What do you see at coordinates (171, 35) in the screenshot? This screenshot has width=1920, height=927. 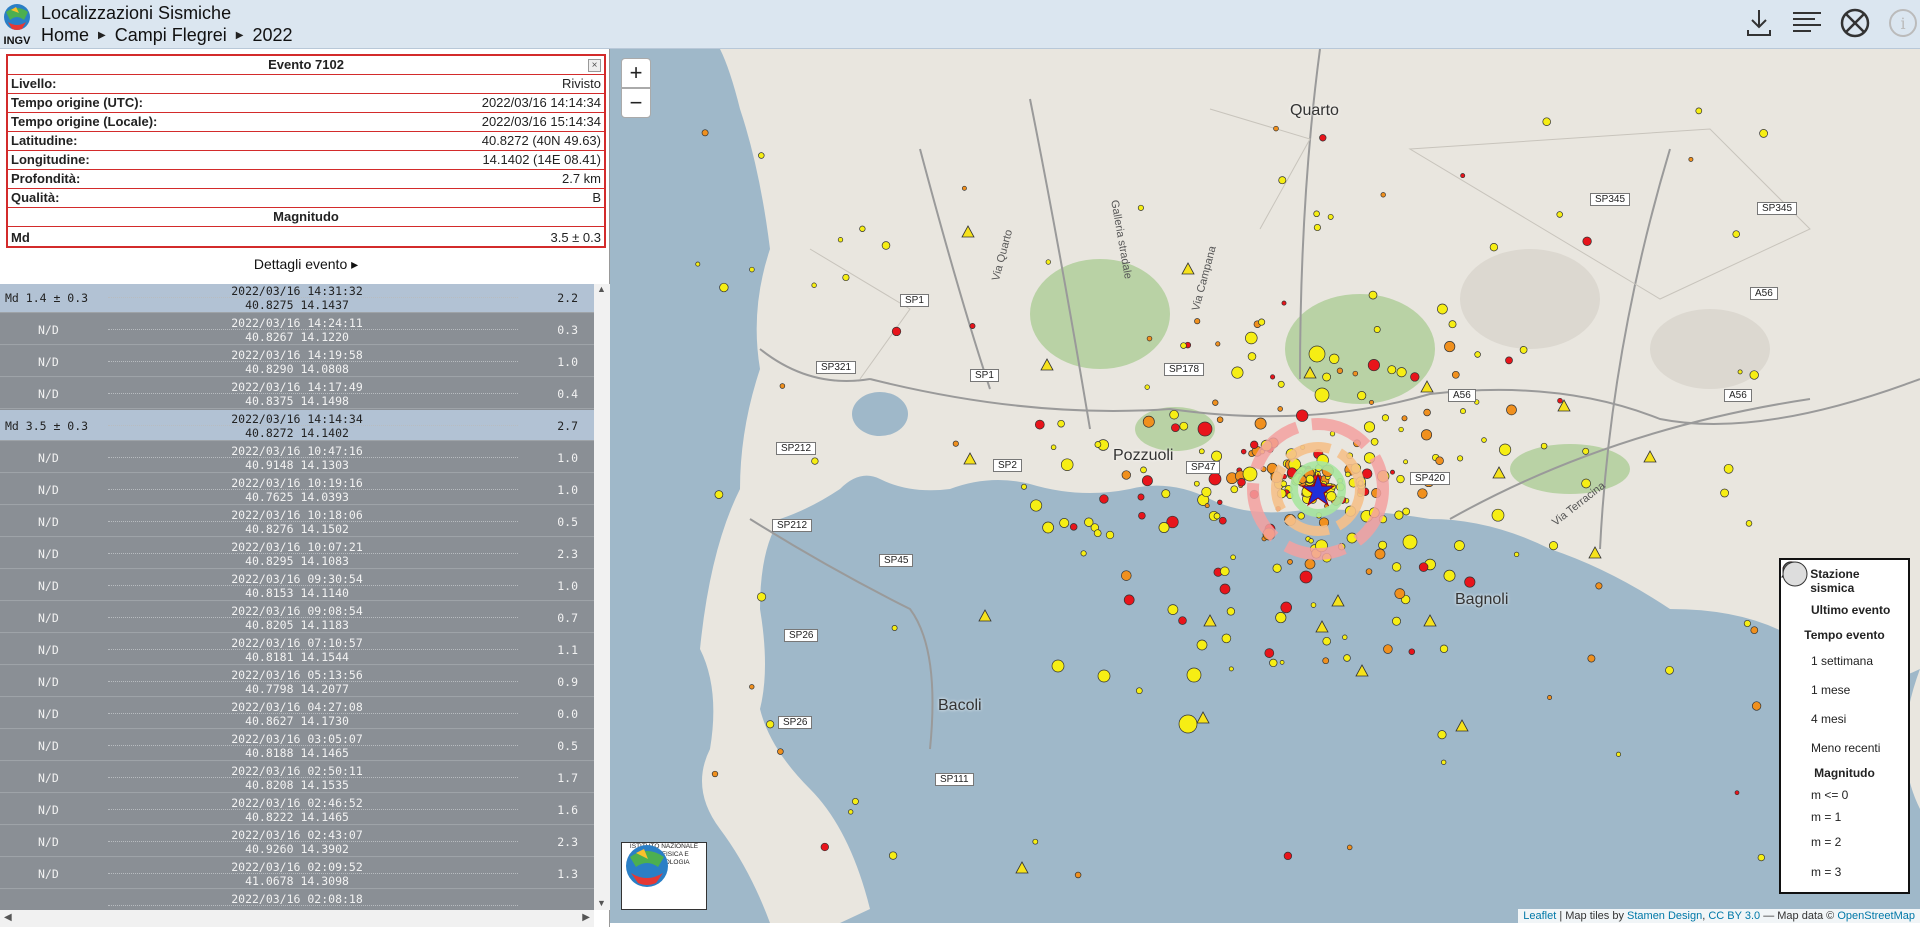 I see `breadcrumb-campi-flegrei: Campi Flegrei` at bounding box center [171, 35].